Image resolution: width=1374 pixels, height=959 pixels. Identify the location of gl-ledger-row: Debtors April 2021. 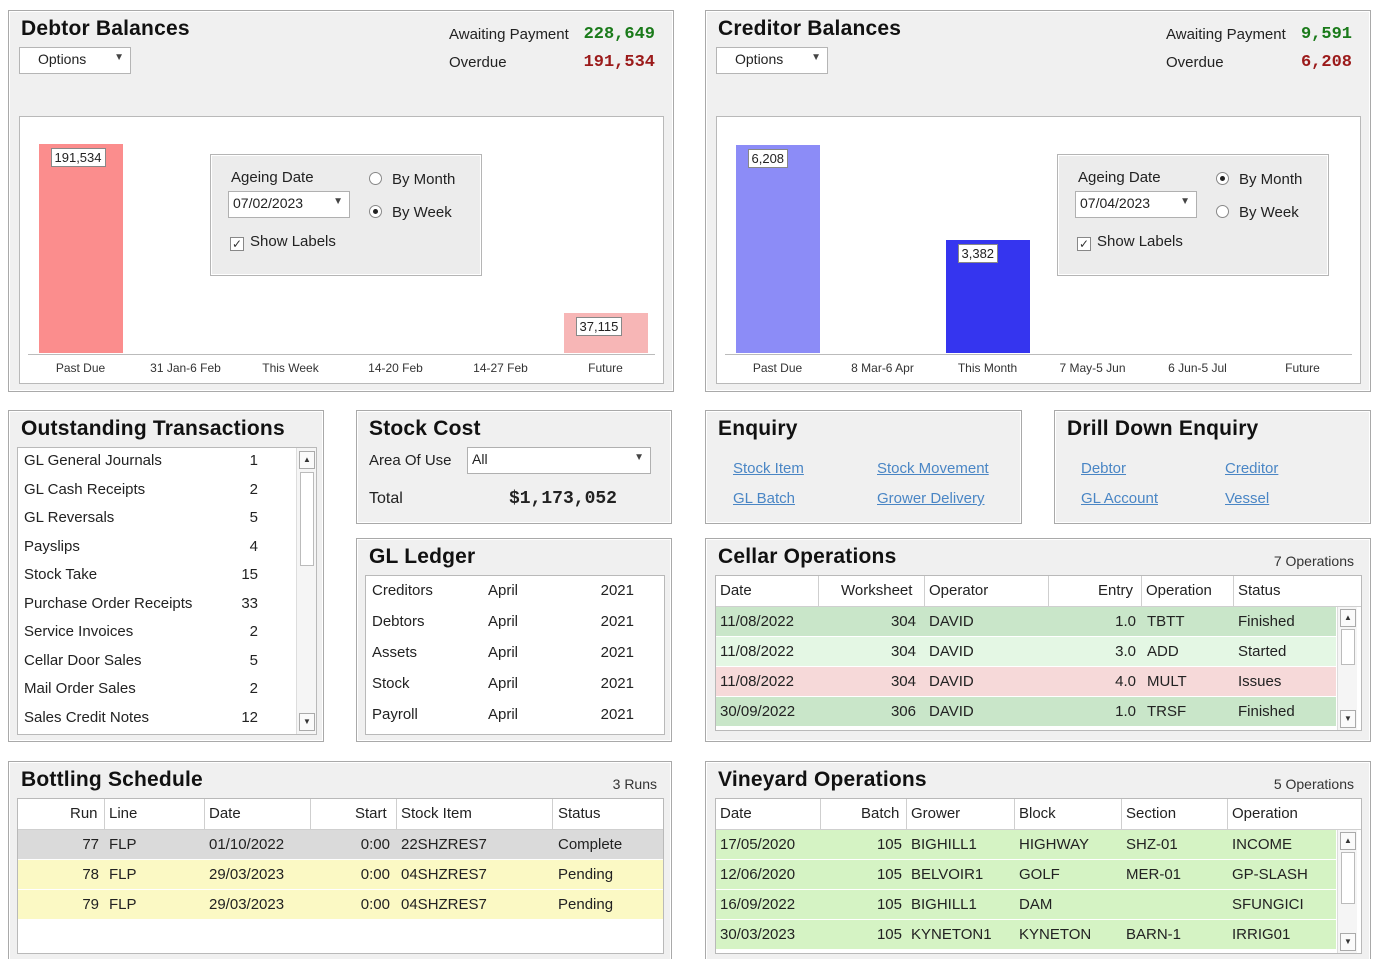
(515, 627).